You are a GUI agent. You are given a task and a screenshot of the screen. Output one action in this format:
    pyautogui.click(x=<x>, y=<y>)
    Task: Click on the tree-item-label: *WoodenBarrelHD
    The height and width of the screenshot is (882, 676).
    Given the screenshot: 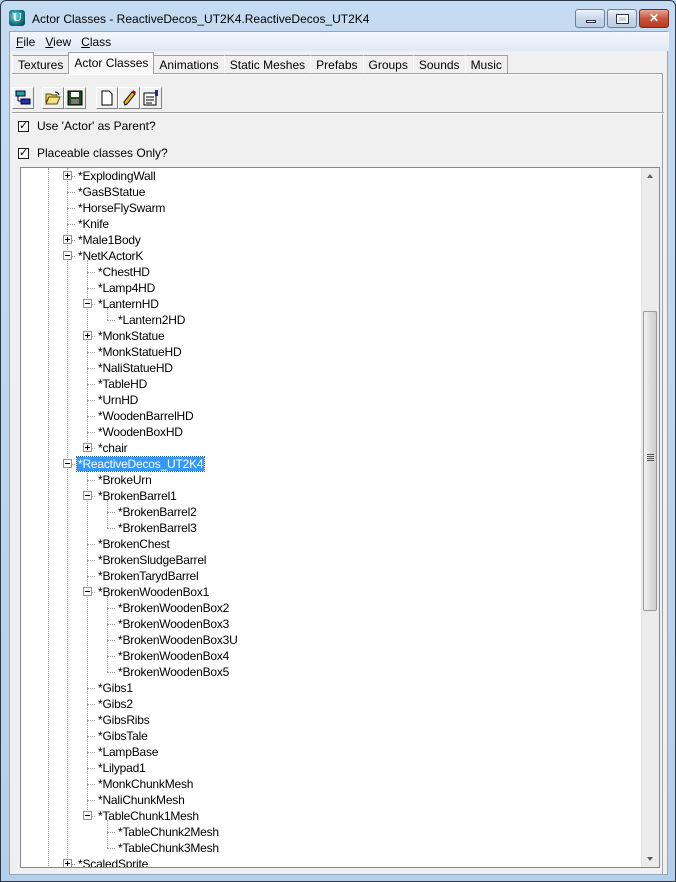 What is the action you would take?
    pyautogui.click(x=146, y=416)
    